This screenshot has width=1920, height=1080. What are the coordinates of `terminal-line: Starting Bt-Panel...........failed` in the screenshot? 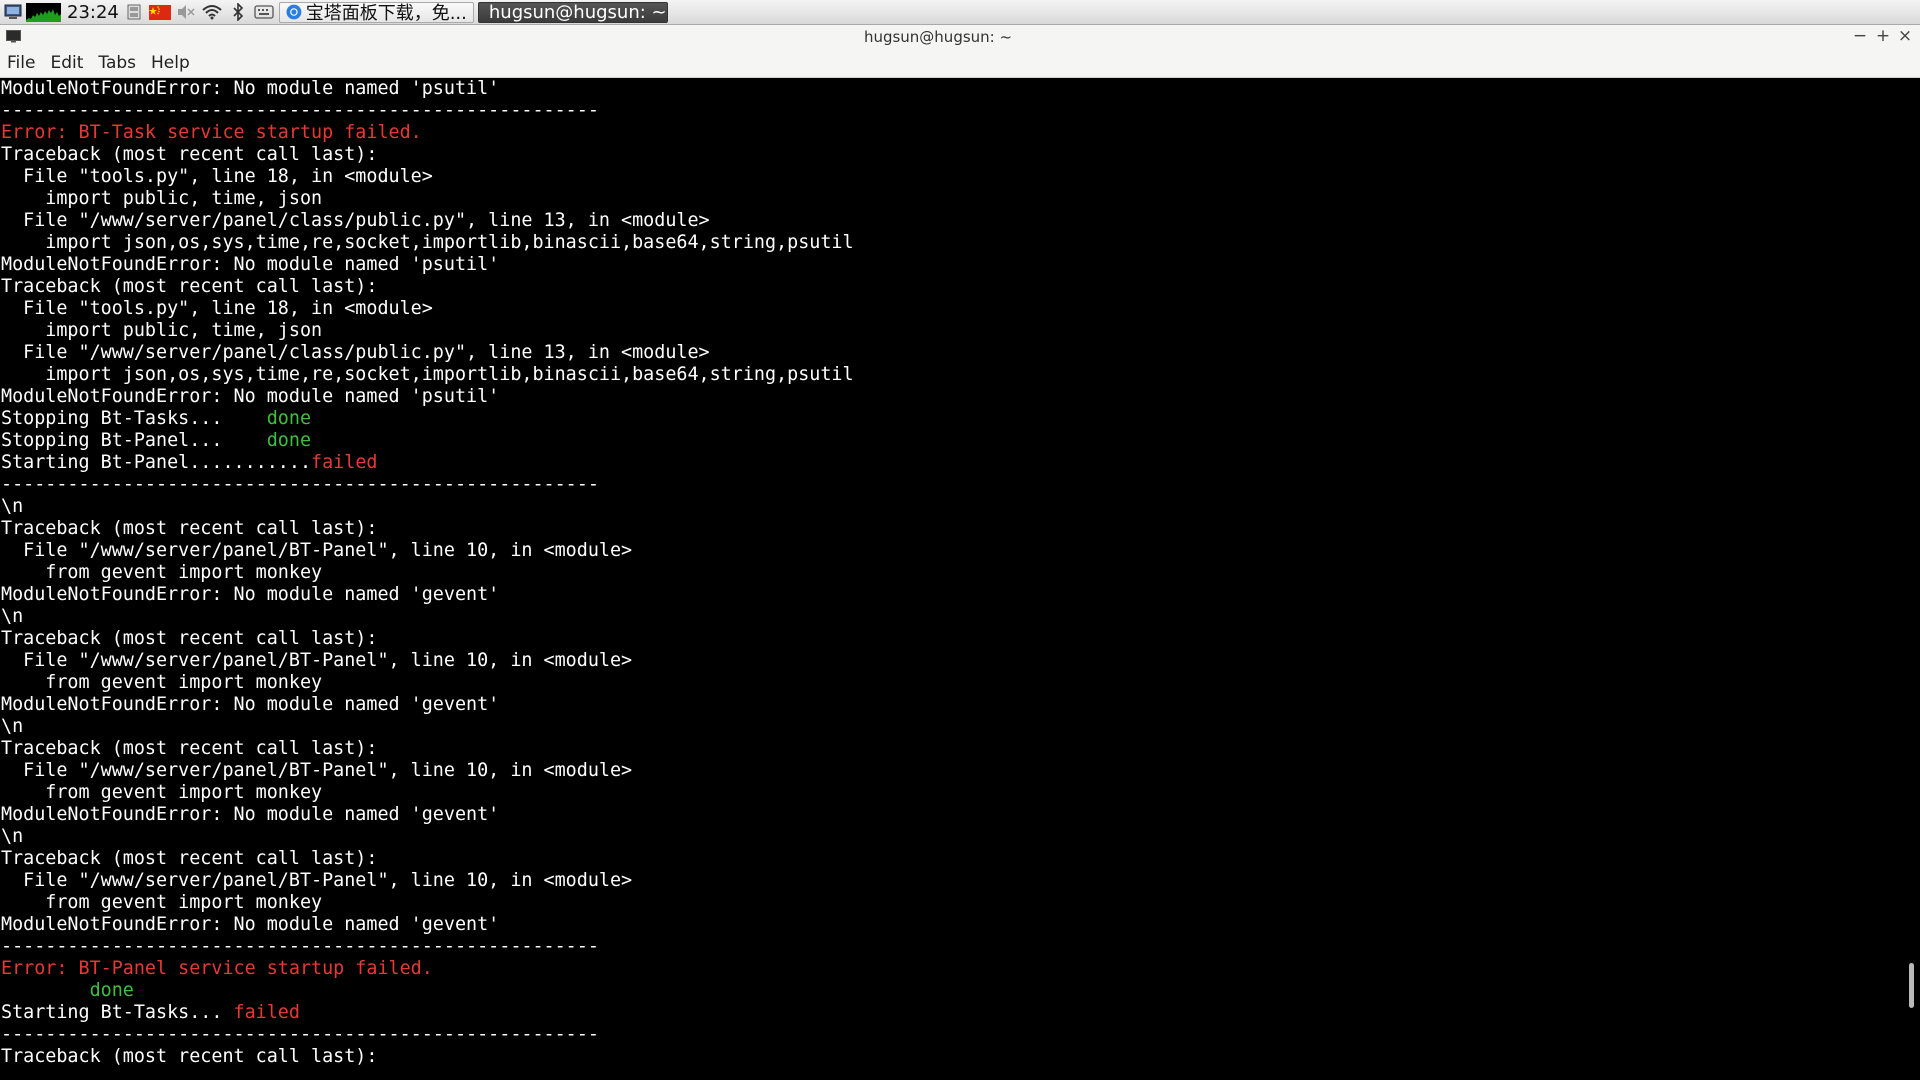 It's located at (952, 463).